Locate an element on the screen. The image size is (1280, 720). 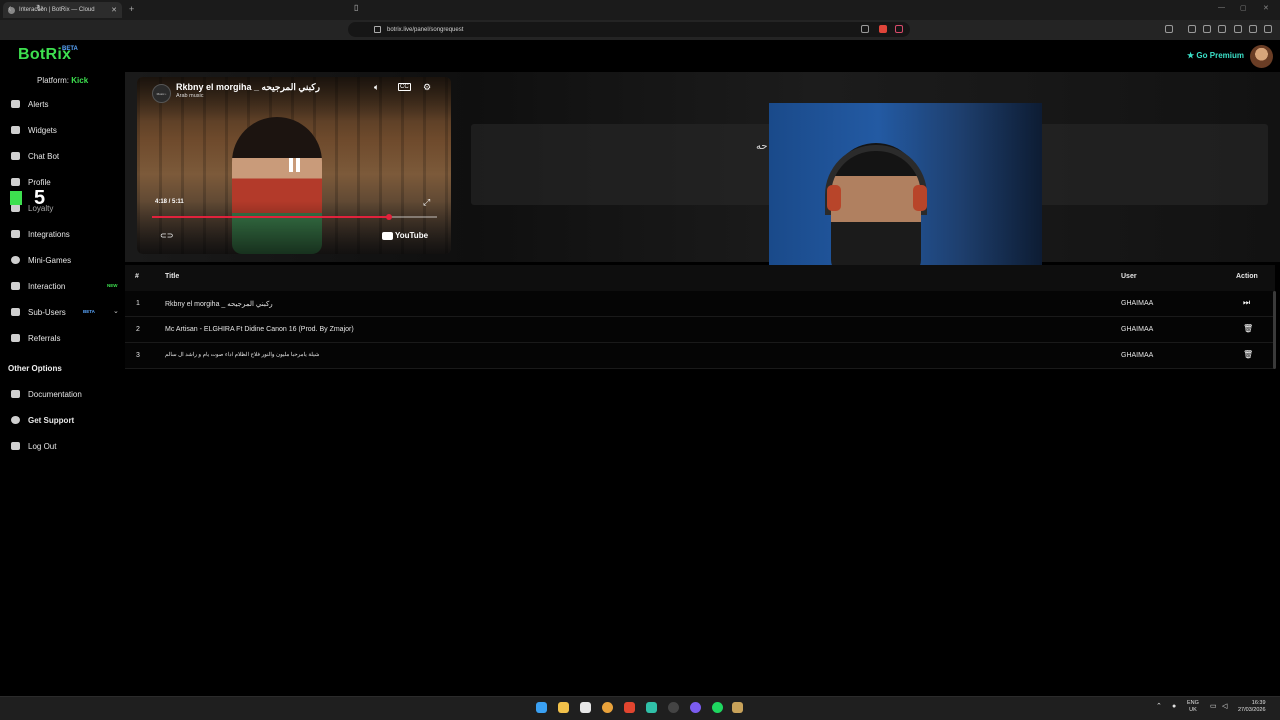
sidebar-item-get-support: Get Support is located at coordinates (62, 420).